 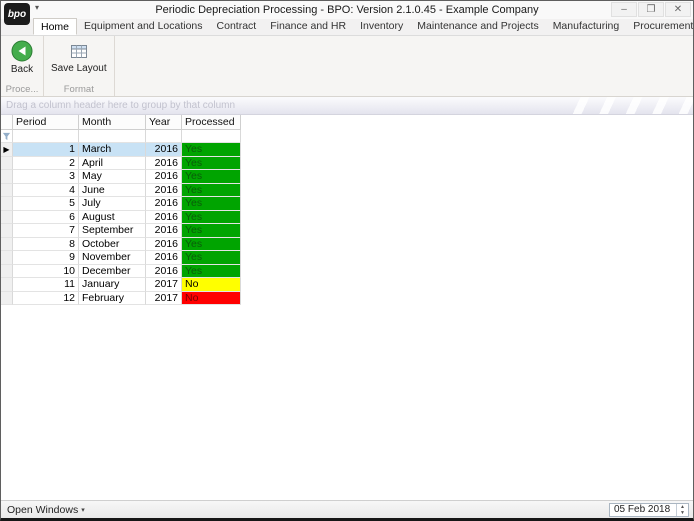 I want to click on grid-filter-row, so click(x=121, y=136).